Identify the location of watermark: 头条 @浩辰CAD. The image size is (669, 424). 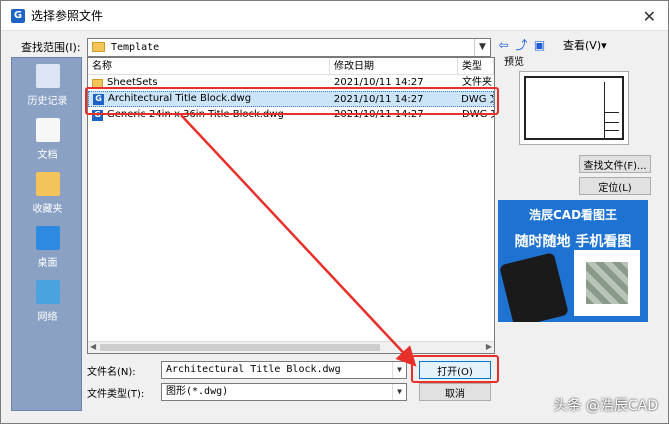
(605, 406).